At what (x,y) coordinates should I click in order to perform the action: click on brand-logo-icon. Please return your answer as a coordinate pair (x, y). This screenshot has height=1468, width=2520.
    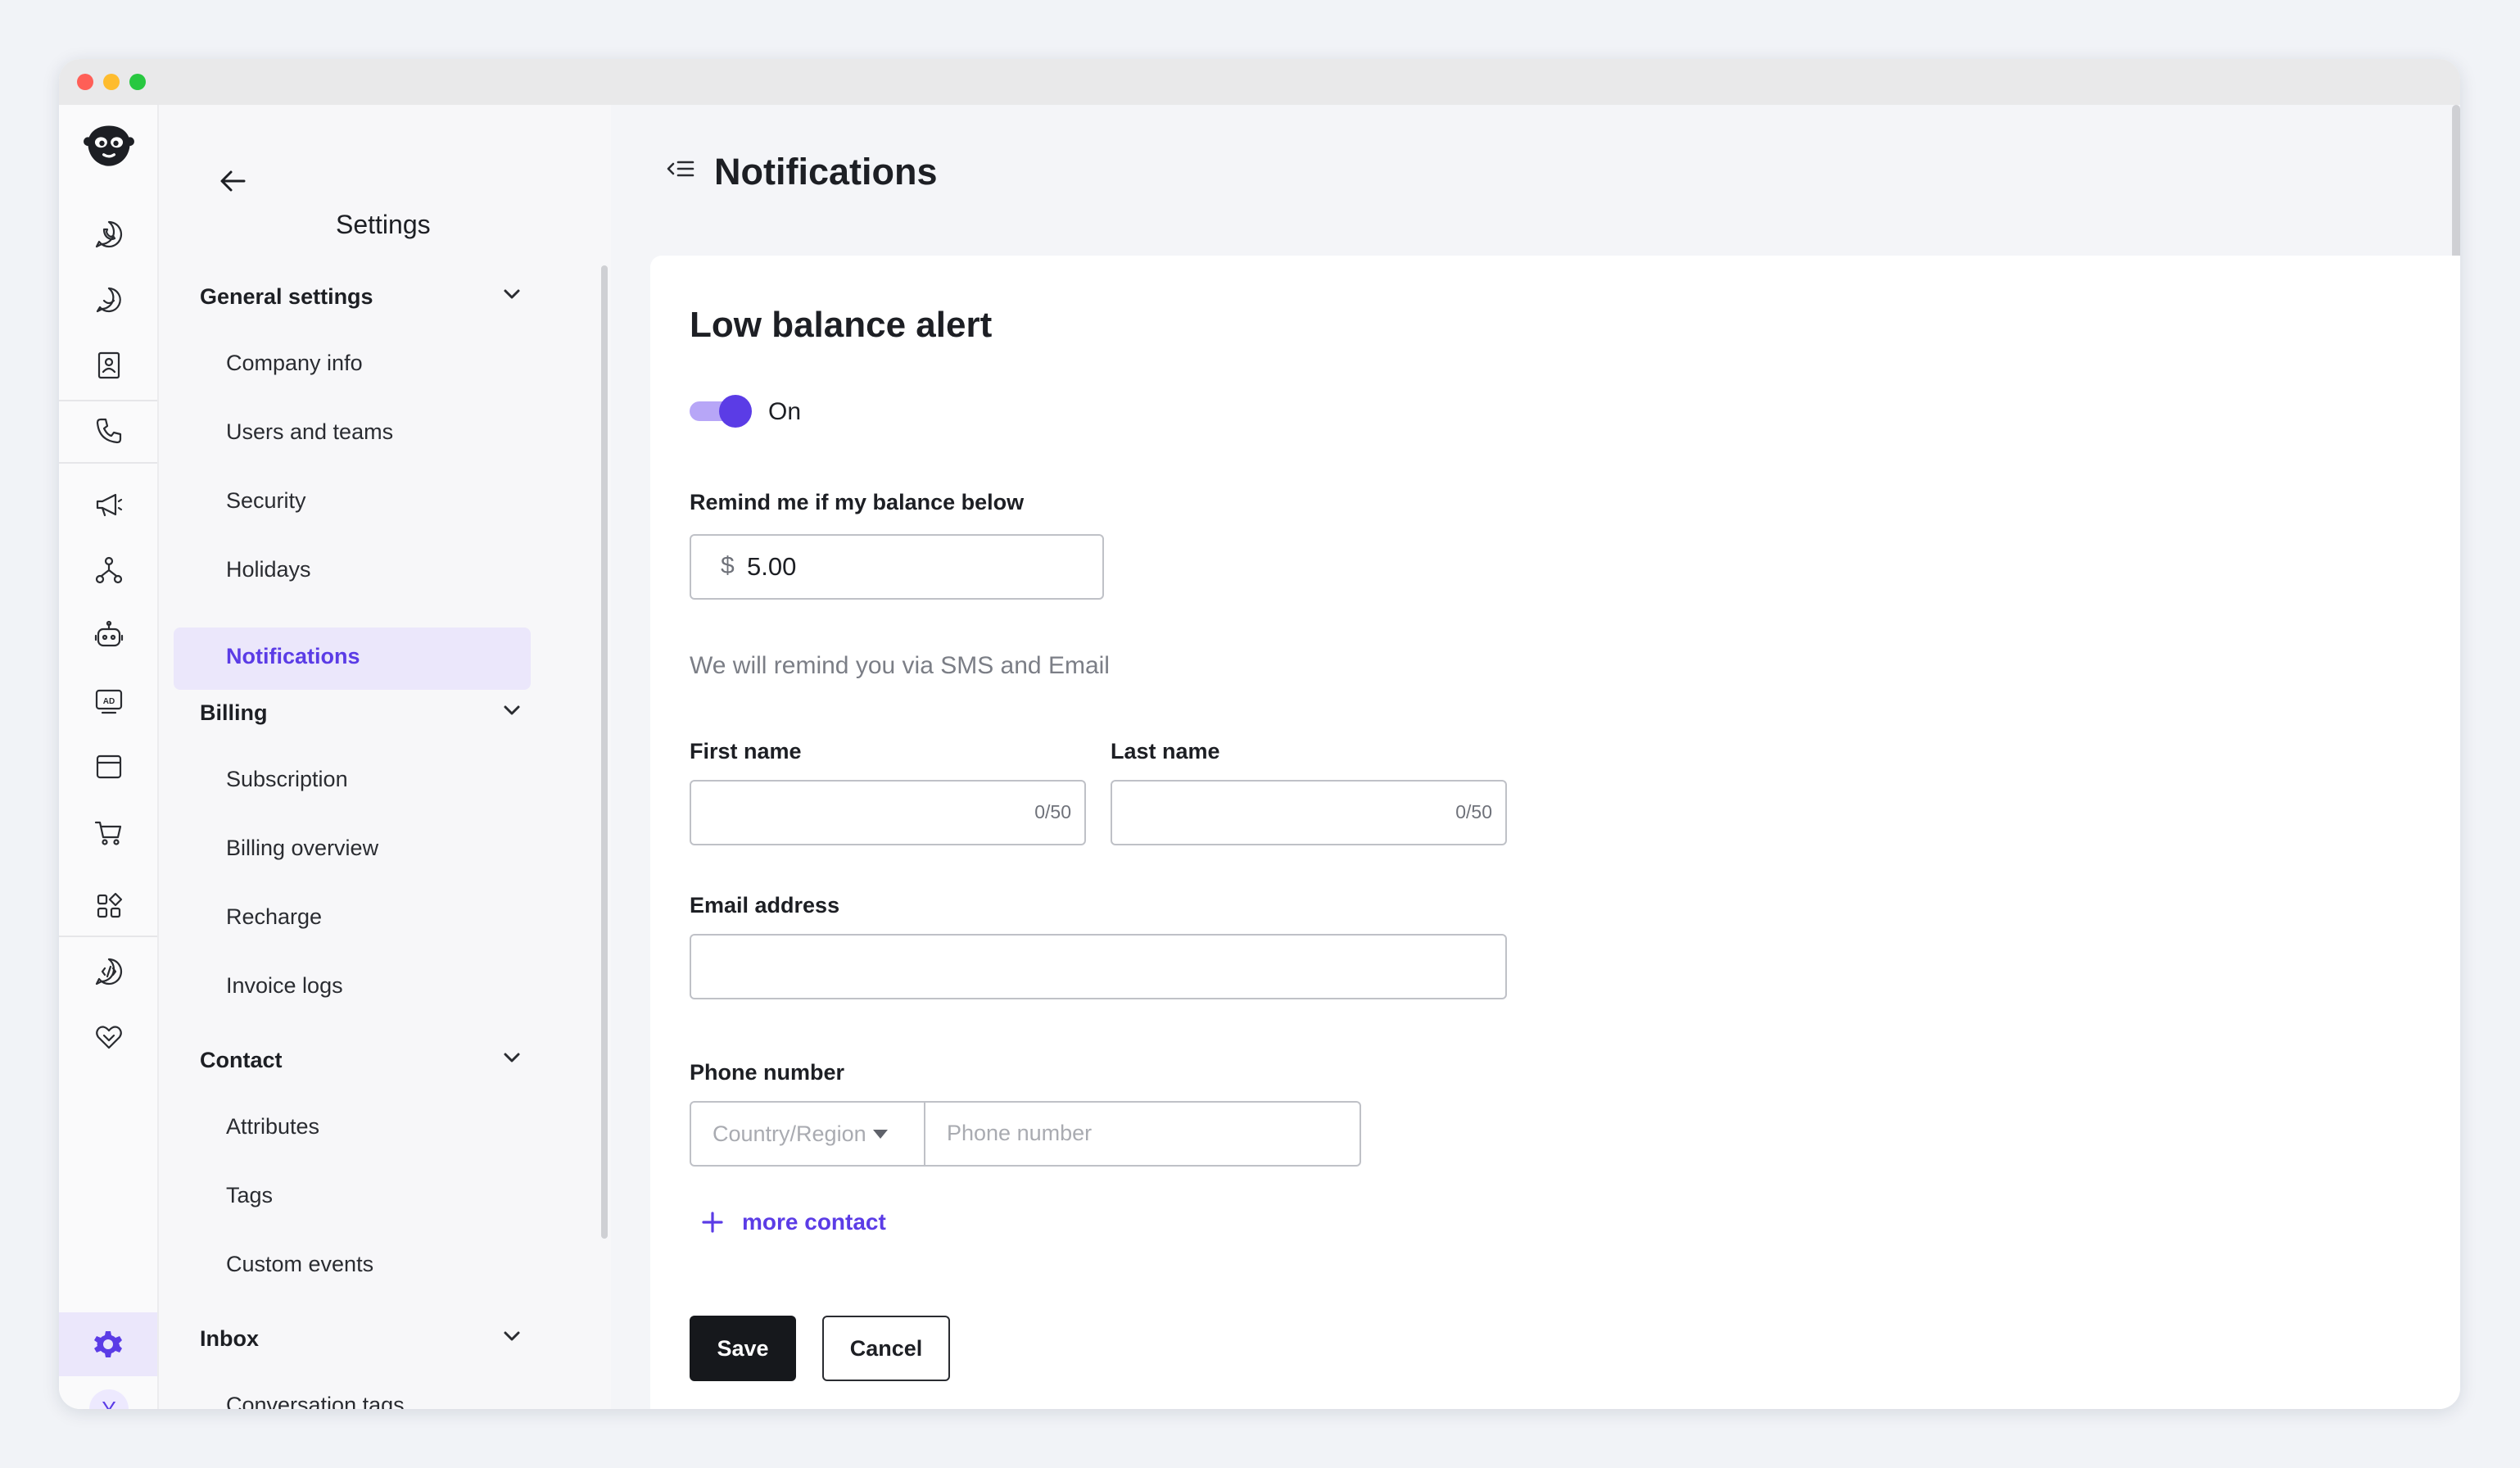
    Looking at the image, I should click on (109, 145).